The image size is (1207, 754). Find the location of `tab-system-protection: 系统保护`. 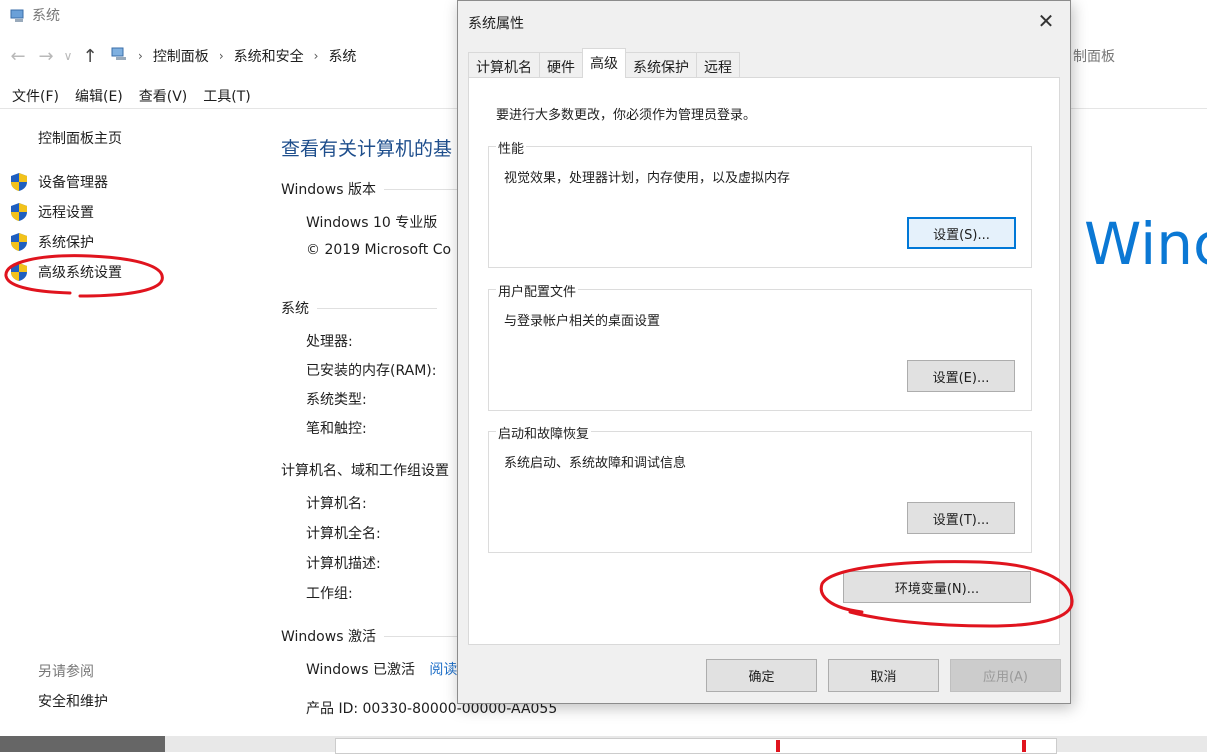

tab-system-protection: 系统保护 is located at coordinates (661, 65).